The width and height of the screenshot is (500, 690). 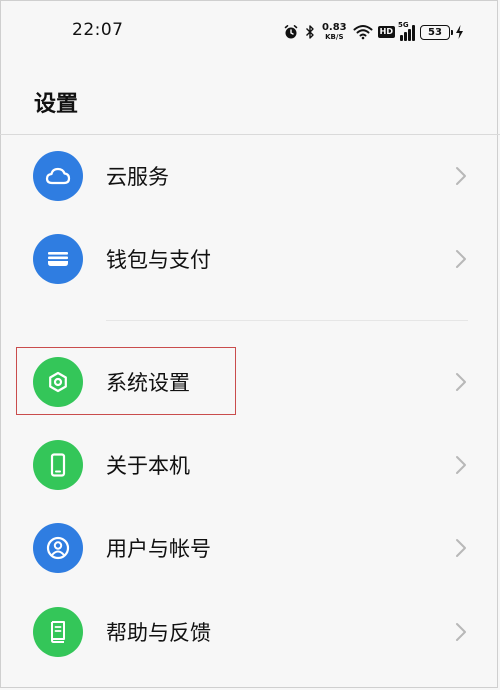 What do you see at coordinates (58, 465) in the screenshot?
I see `phone-icon` at bounding box center [58, 465].